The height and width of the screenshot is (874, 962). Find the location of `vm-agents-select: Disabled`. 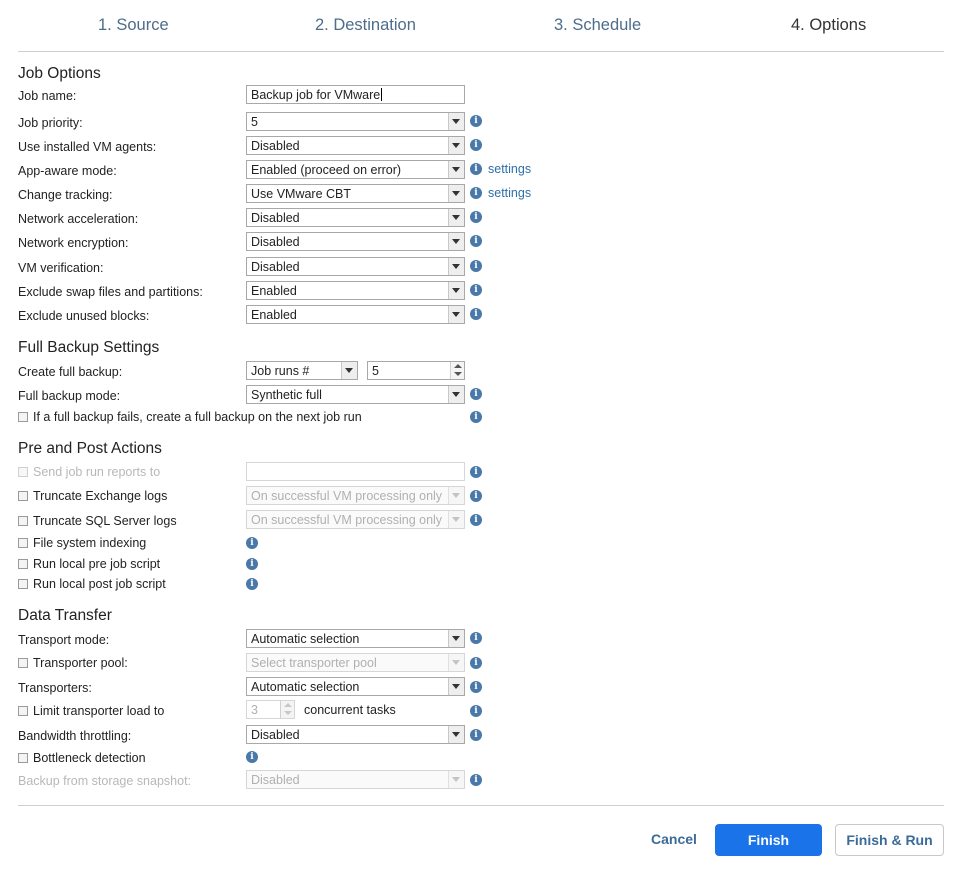

vm-agents-select: Disabled is located at coordinates (355, 145).